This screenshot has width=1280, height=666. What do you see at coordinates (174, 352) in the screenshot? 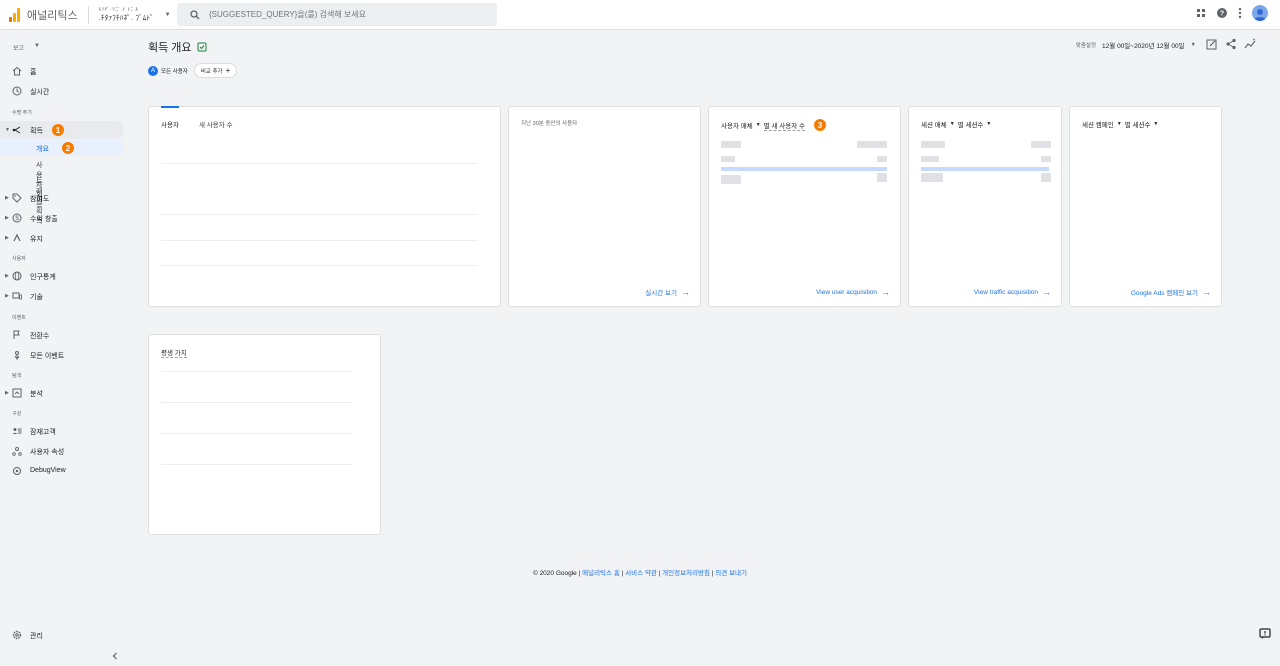
I see `lifetime-value-title: 평생 가치` at bounding box center [174, 352].